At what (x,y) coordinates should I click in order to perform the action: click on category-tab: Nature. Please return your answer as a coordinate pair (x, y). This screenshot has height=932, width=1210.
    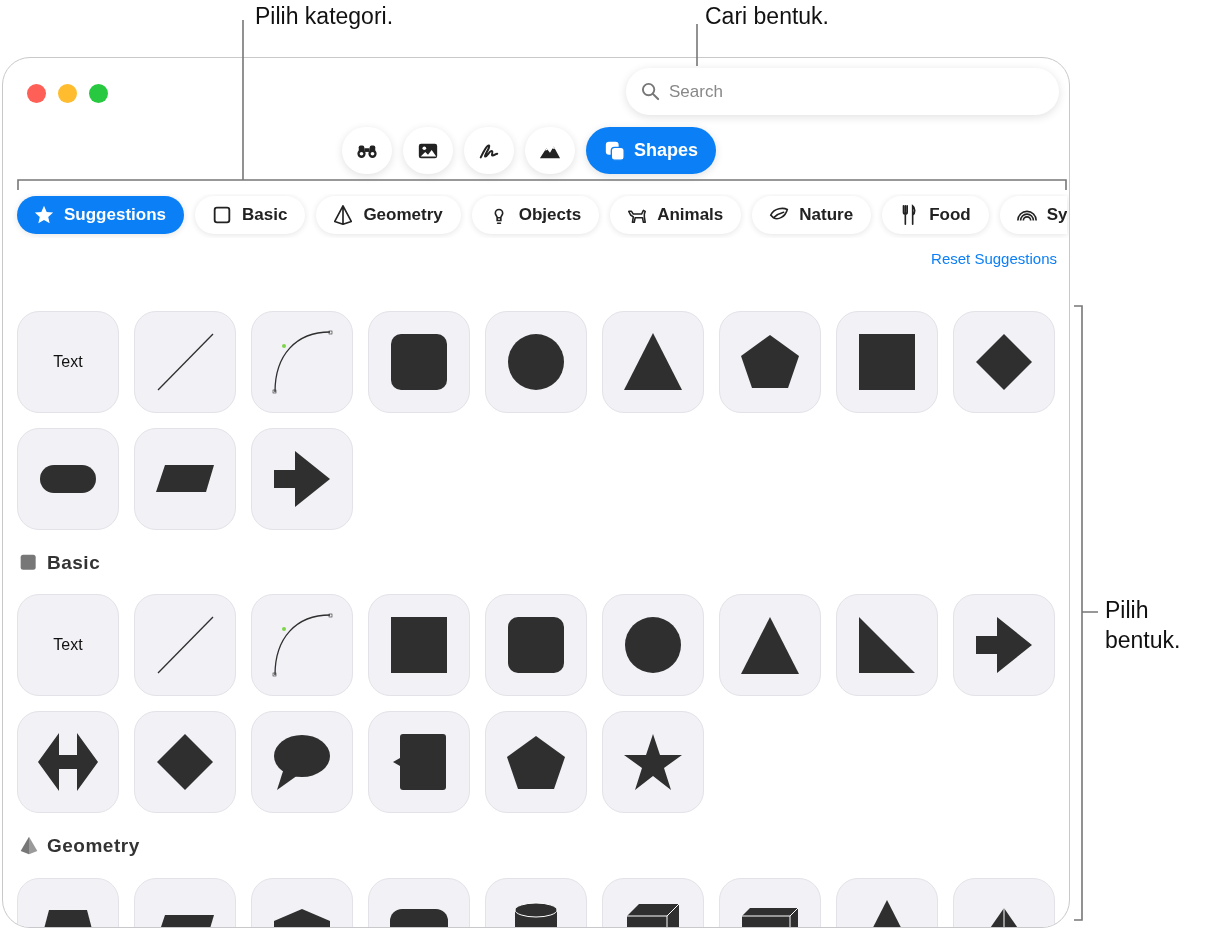
    Looking at the image, I should click on (812, 215).